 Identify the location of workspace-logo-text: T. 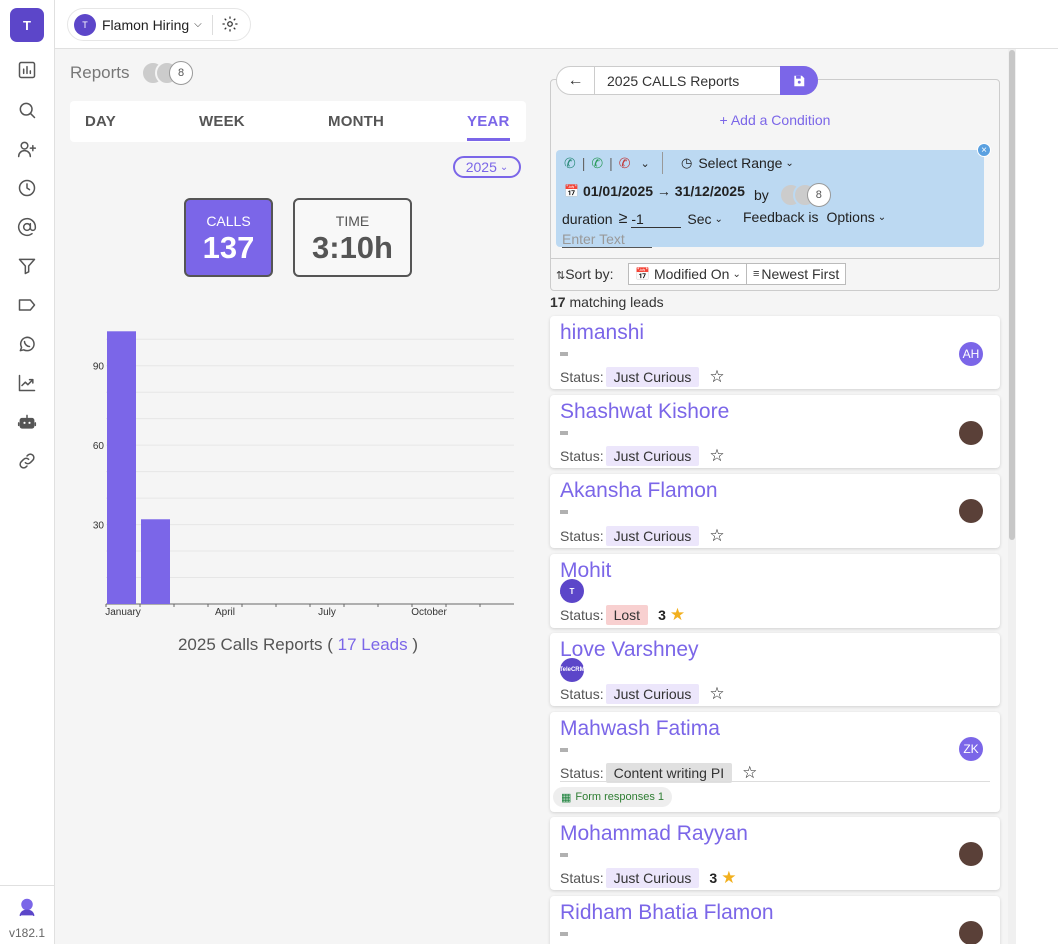
(85, 24).